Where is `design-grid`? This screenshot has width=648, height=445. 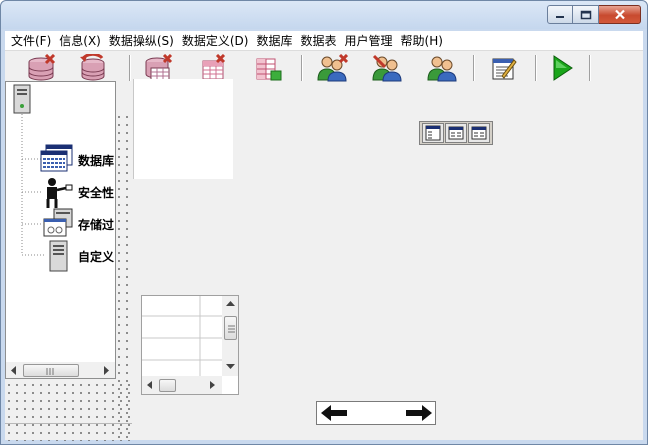 design-grid is located at coordinates (69, 411).